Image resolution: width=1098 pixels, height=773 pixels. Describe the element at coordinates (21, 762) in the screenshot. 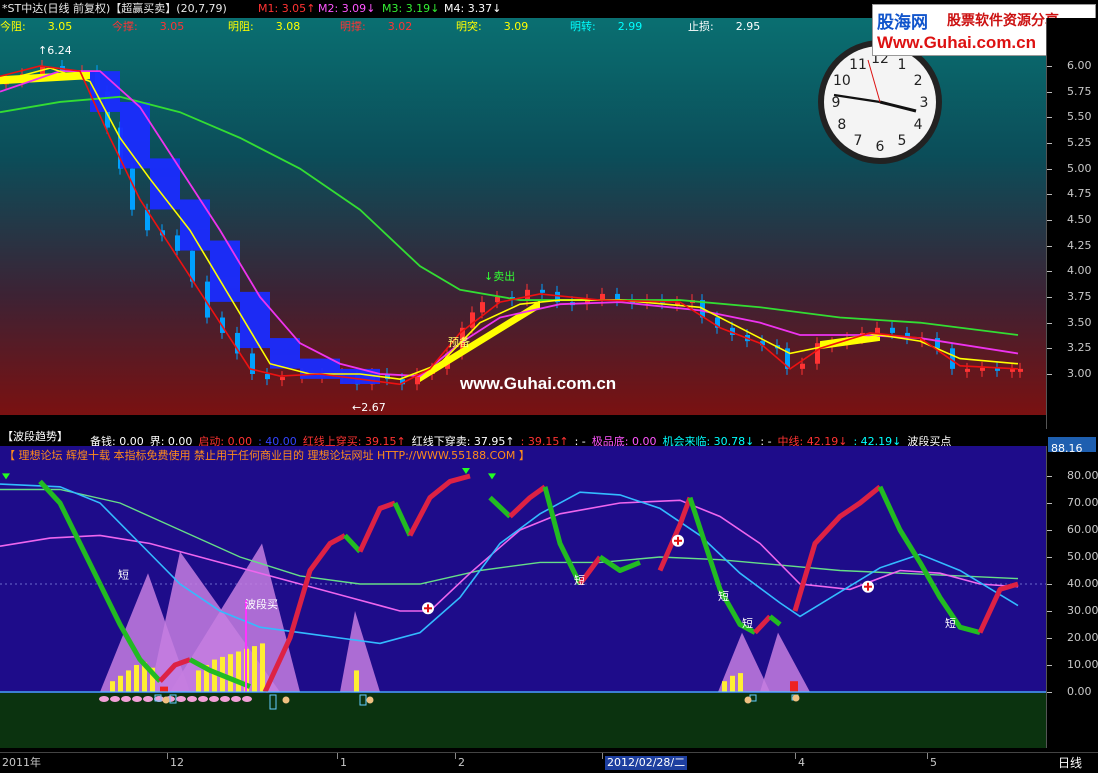

I see `date-label: 2011年` at that location.